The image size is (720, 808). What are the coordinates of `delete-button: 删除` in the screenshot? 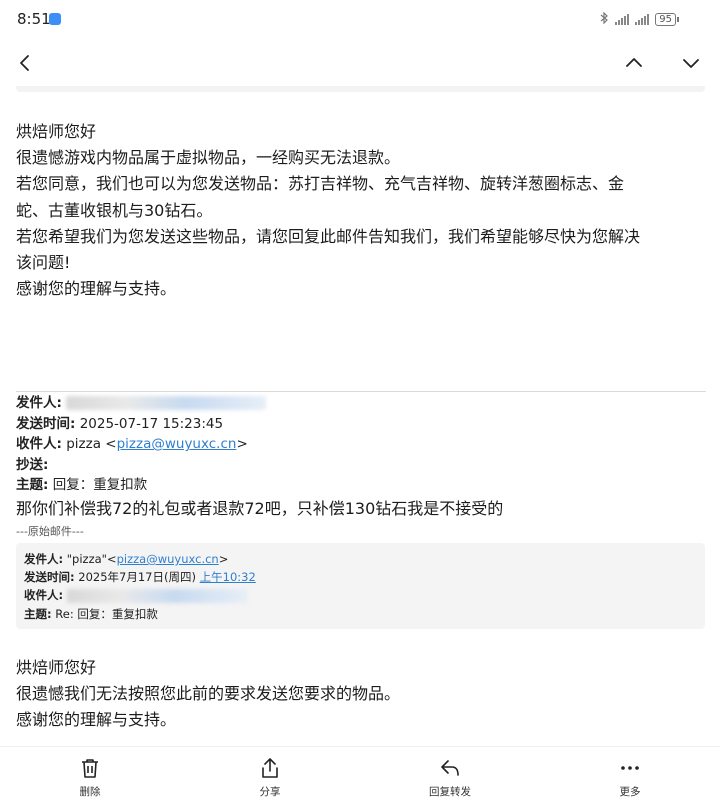 It's located at (90, 778).